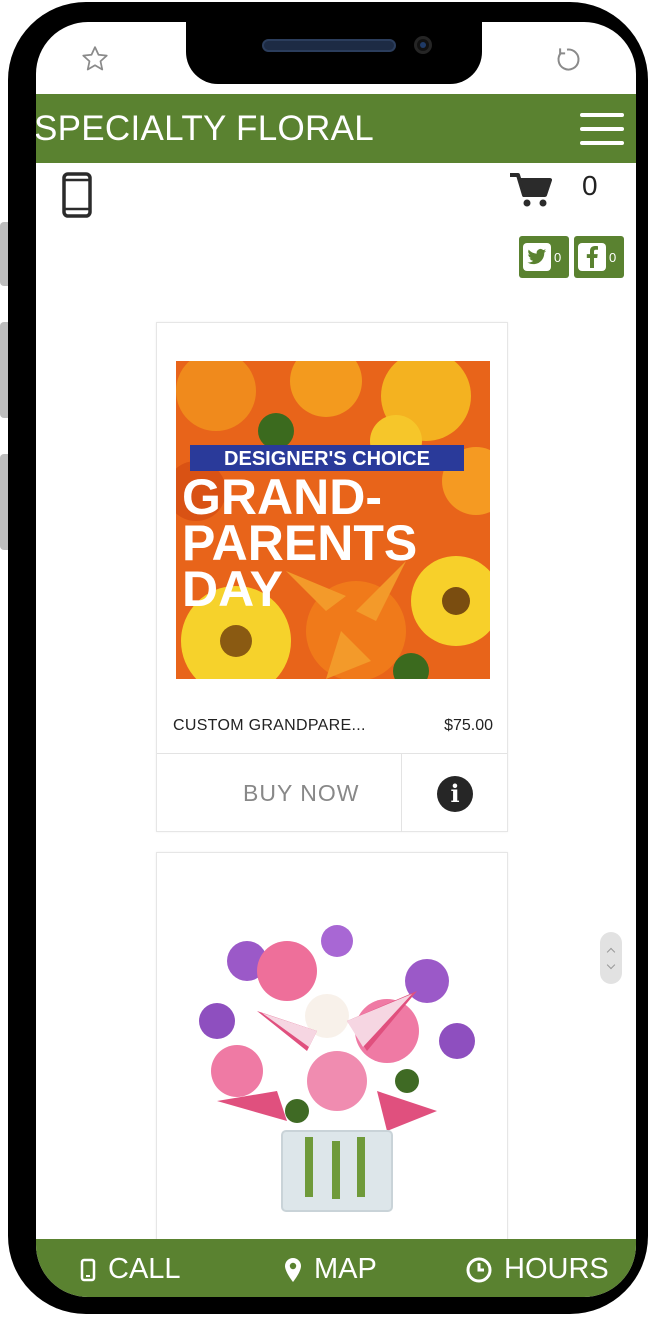 Image resolution: width=649 pixels, height=1317 pixels. I want to click on mobile-phone-icon, so click(77, 195).